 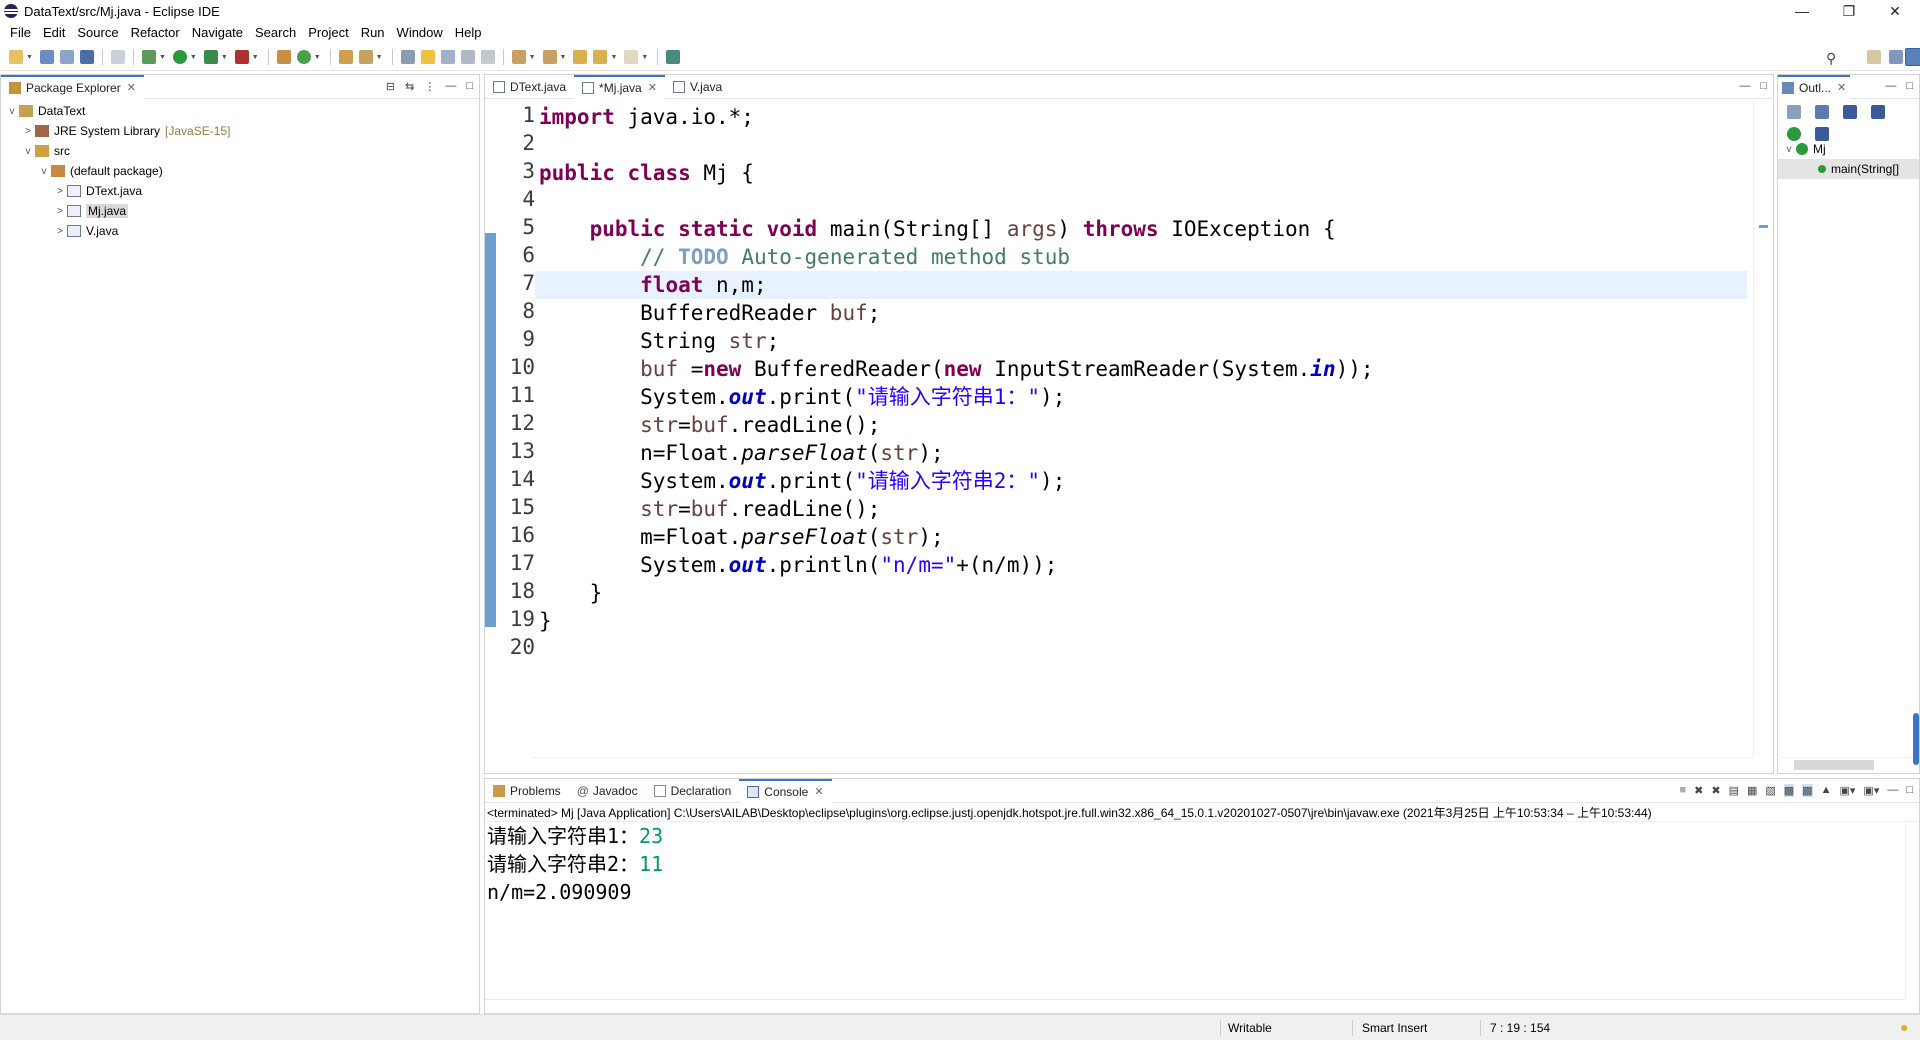 I want to click on code-line: System.out.print("请输入字符串1：");, so click(x=802, y=397).